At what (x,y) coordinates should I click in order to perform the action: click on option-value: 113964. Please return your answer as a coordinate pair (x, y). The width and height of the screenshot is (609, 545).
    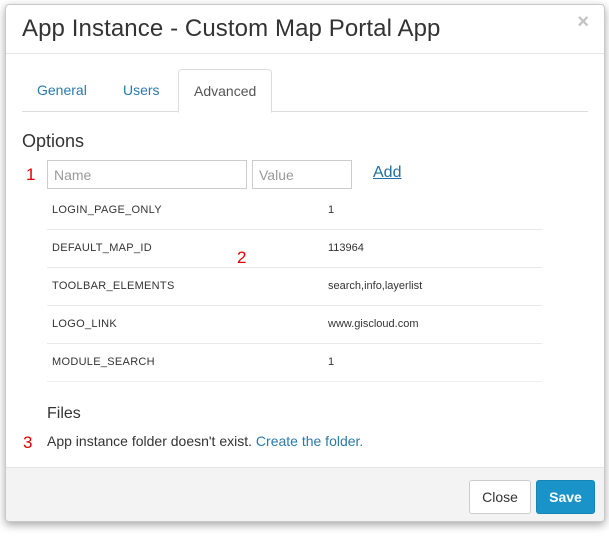
    Looking at the image, I should click on (346, 248).